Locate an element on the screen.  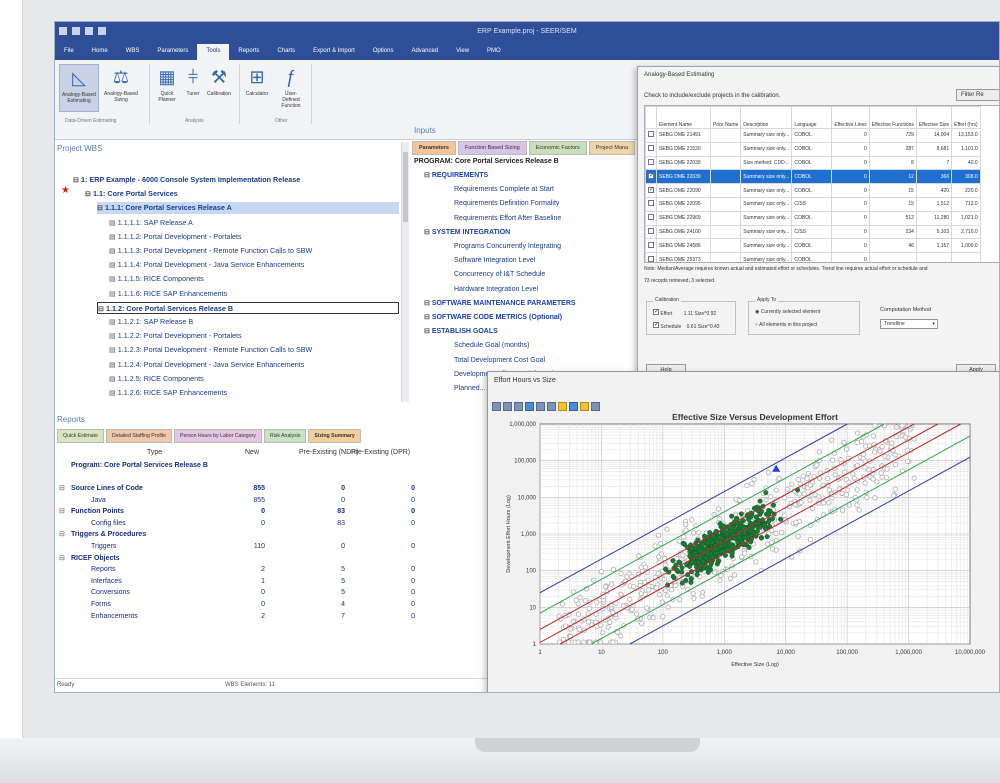
input-parameter: Requirements Complete at Start is located at coordinates (504, 190).